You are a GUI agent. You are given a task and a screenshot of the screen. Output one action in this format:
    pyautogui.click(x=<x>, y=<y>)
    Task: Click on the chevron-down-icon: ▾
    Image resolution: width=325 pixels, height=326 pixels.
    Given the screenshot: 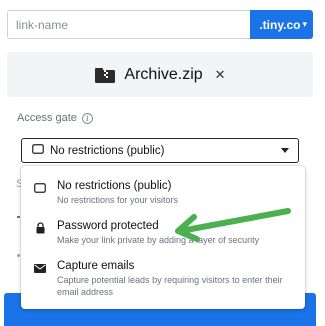 What is the action you would take?
    pyautogui.click(x=304, y=24)
    